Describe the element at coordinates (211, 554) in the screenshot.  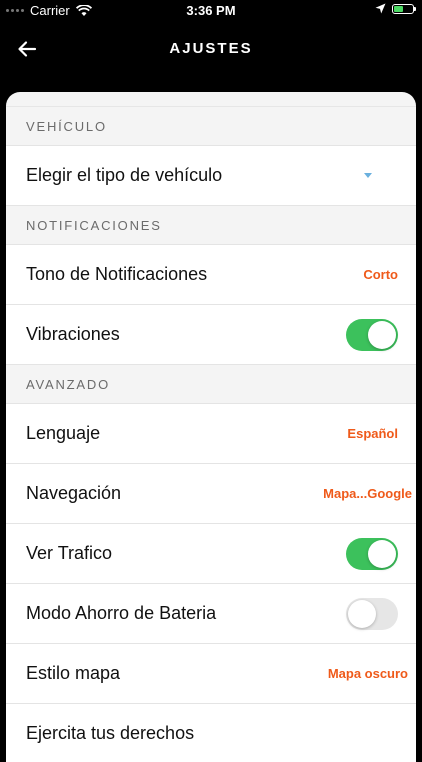
I see `traffic-row: Ver Trafico` at that location.